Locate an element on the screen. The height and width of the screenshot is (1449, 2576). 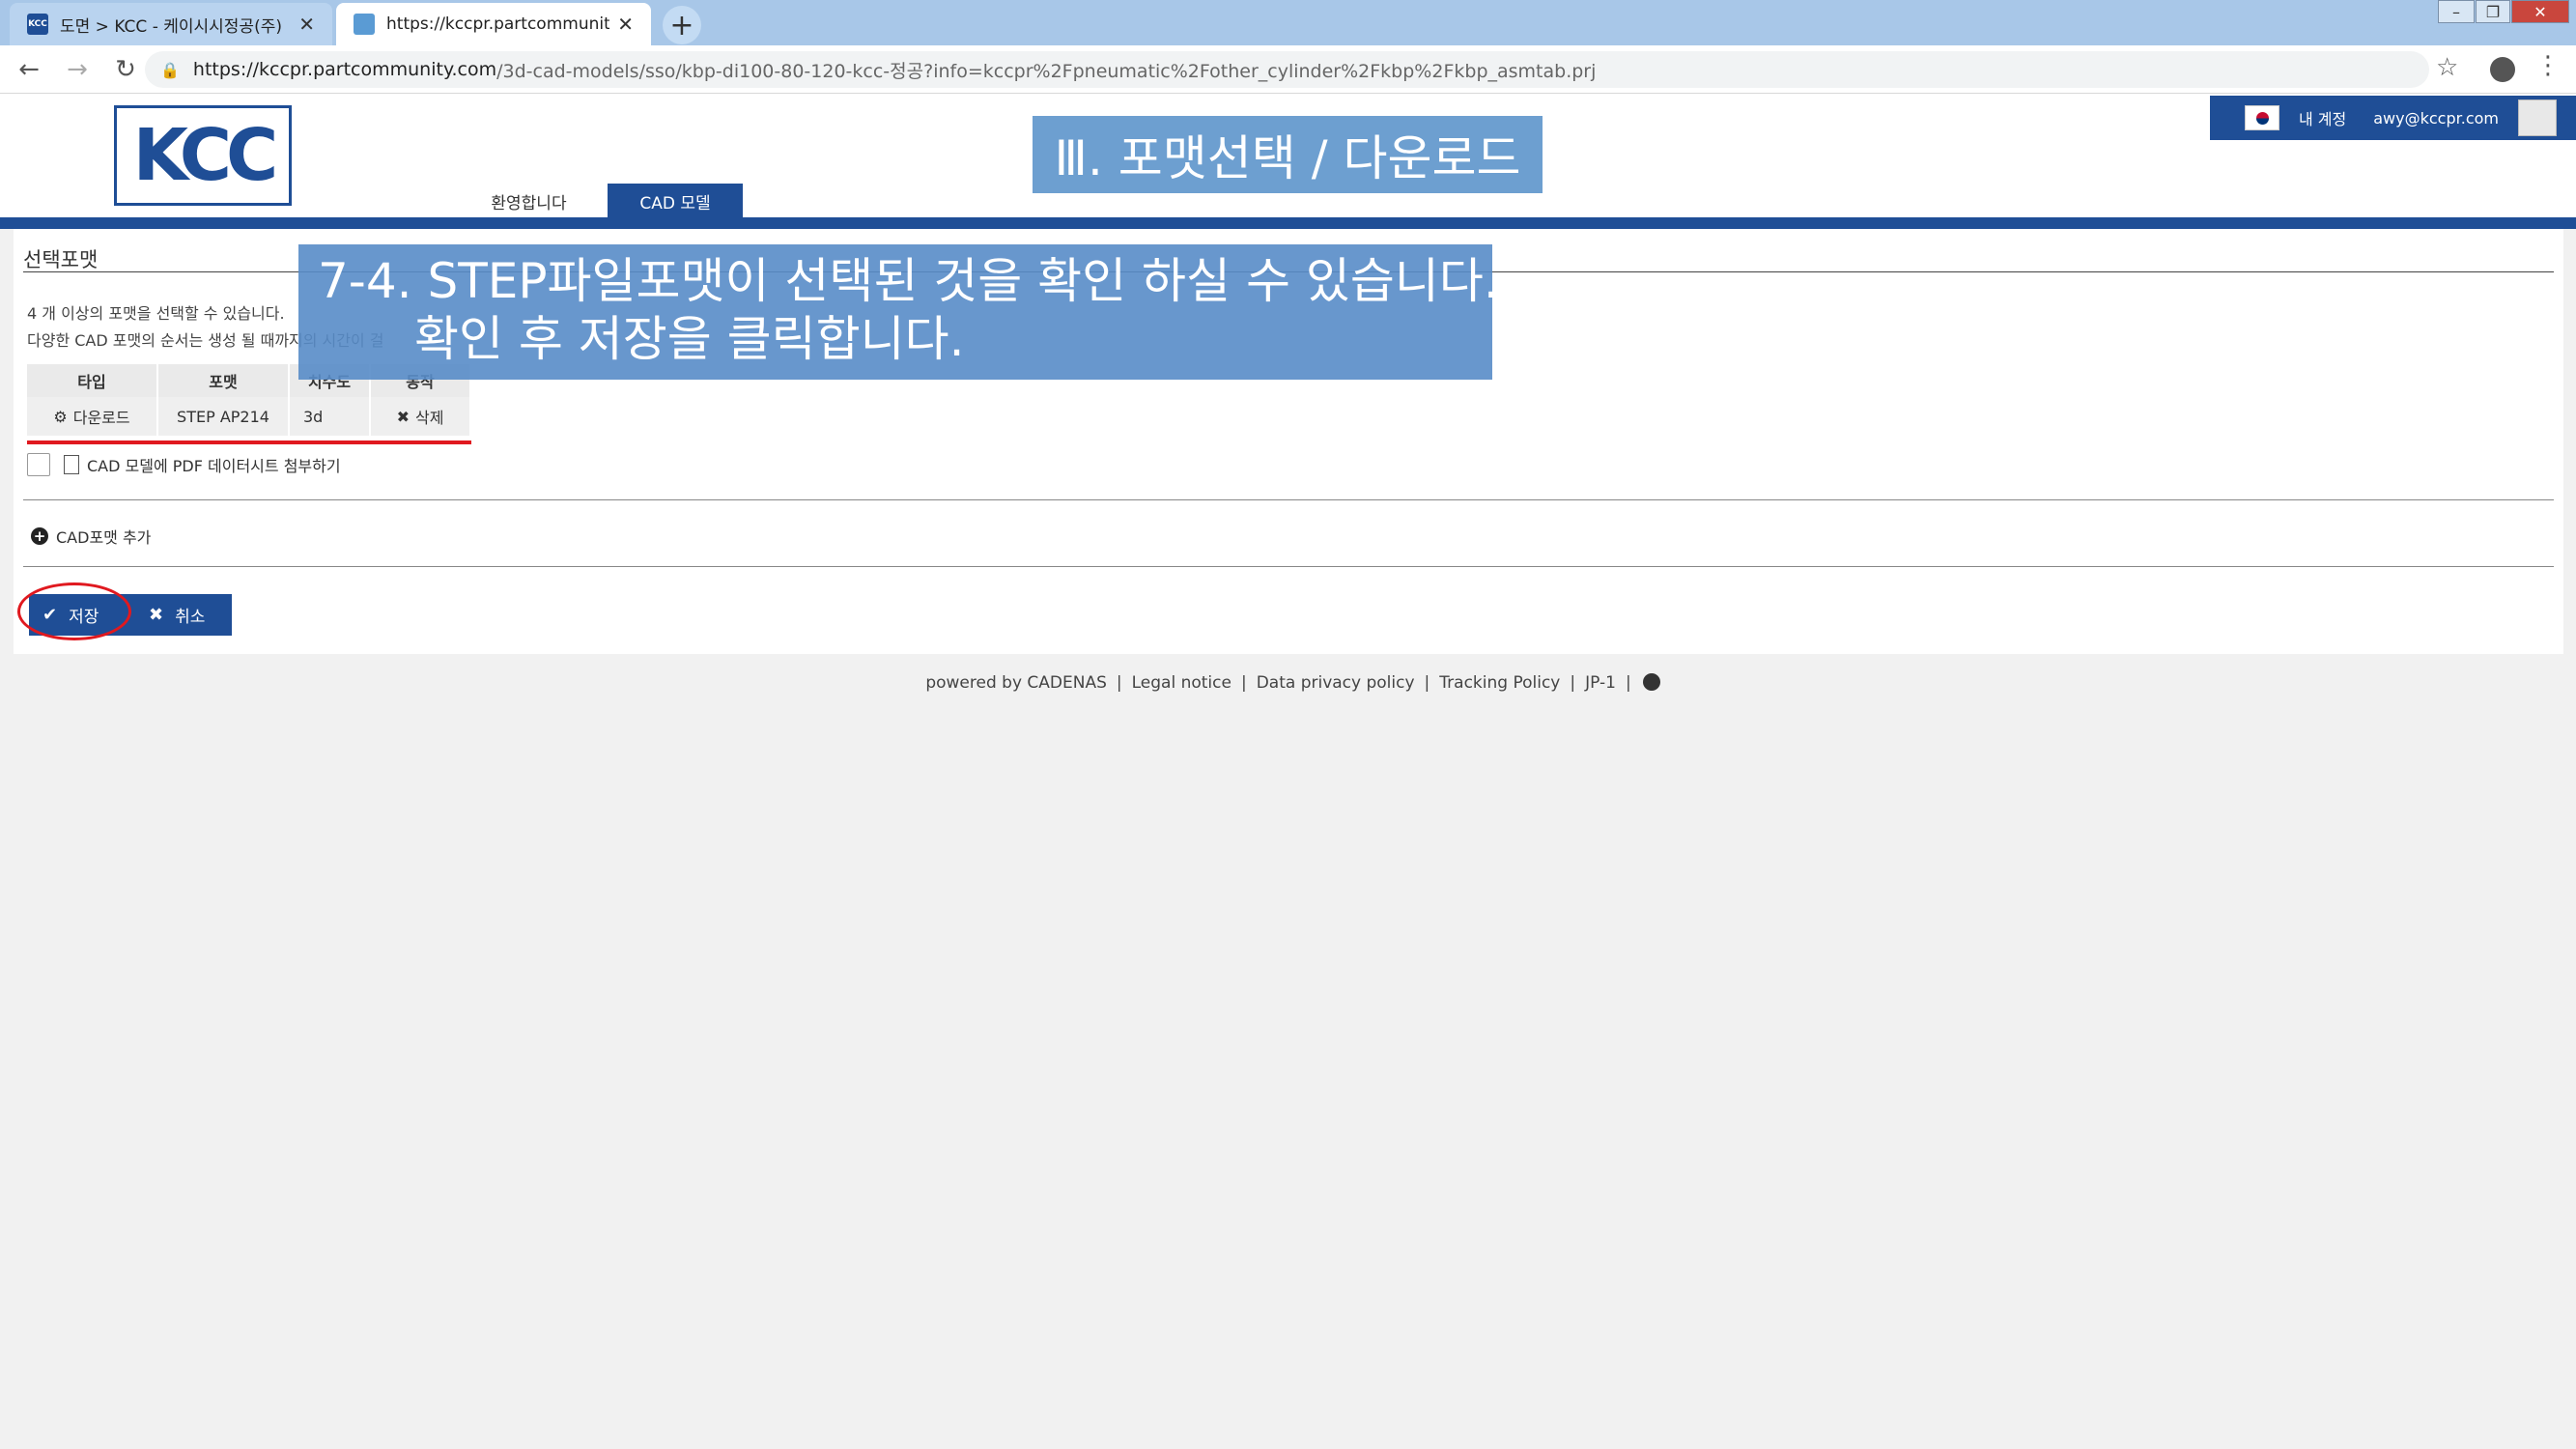
header-format: 포맷 is located at coordinates (224, 380).